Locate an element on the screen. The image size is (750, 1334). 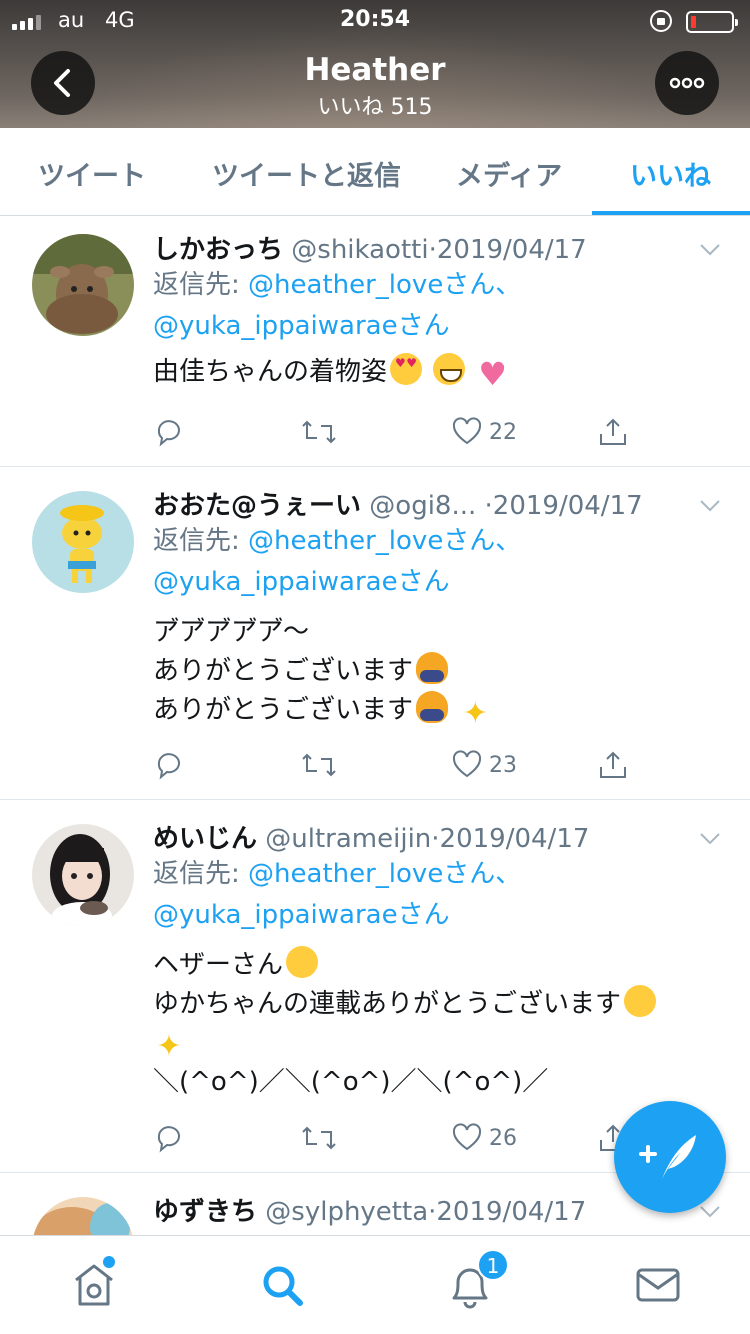
like-button: 26 is located at coordinates (484, 1138).